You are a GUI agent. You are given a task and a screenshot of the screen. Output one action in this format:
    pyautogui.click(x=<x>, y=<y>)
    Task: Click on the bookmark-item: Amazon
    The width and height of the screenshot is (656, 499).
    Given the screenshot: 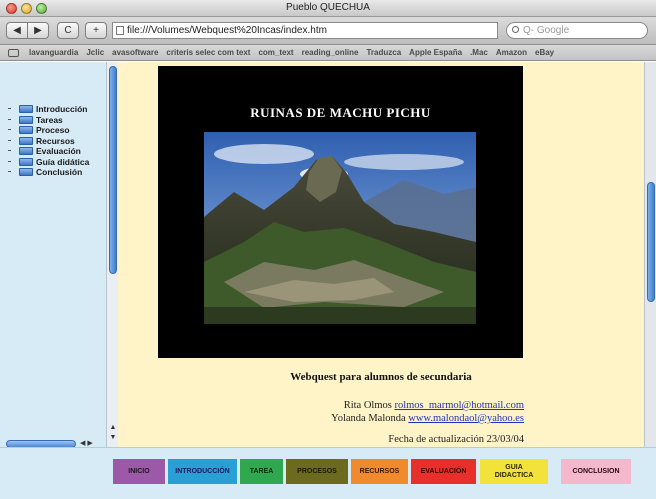 What is the action you would take?
    pyautogui.click(x=511, y=52)
    